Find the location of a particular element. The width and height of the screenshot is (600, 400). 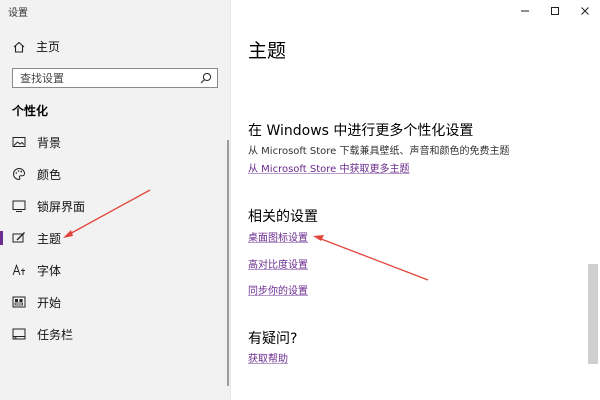

sidebar-item-label: 锁屏界面 is located at coordinates (61, 206).